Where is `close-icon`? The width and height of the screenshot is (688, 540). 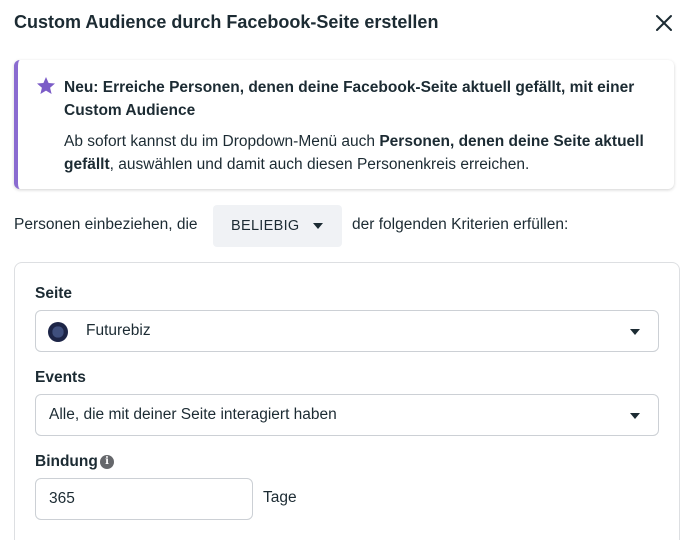
close-icon is located at coordinates (664, 23).